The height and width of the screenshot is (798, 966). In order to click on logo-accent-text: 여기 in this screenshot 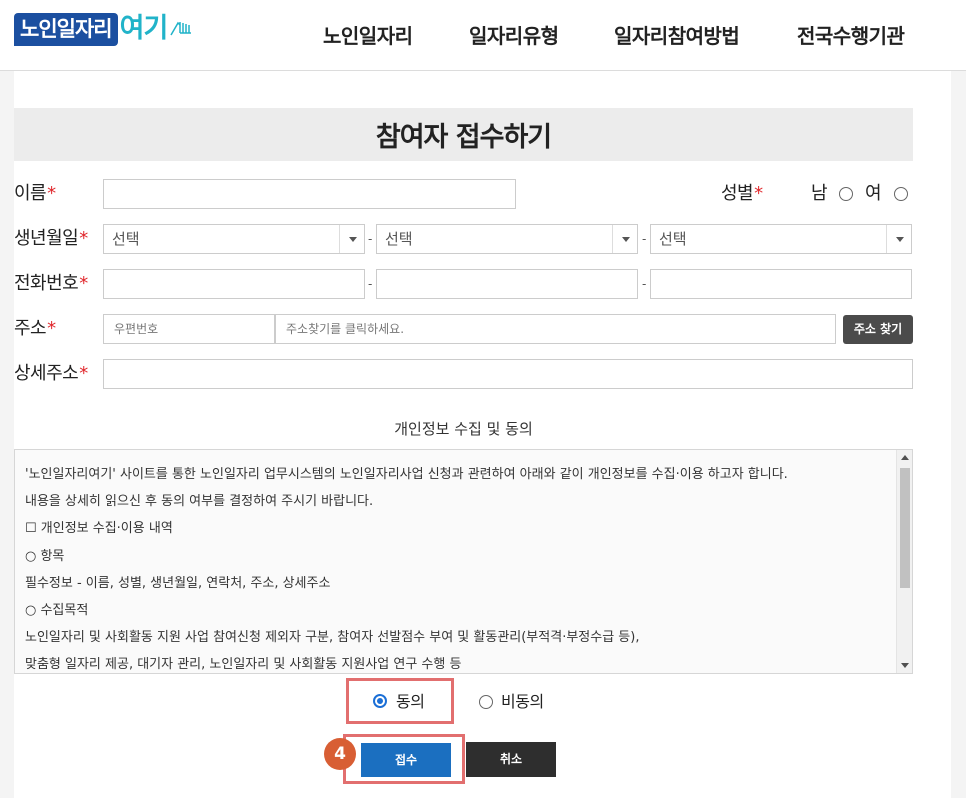, I will do `click(144, 28)`.